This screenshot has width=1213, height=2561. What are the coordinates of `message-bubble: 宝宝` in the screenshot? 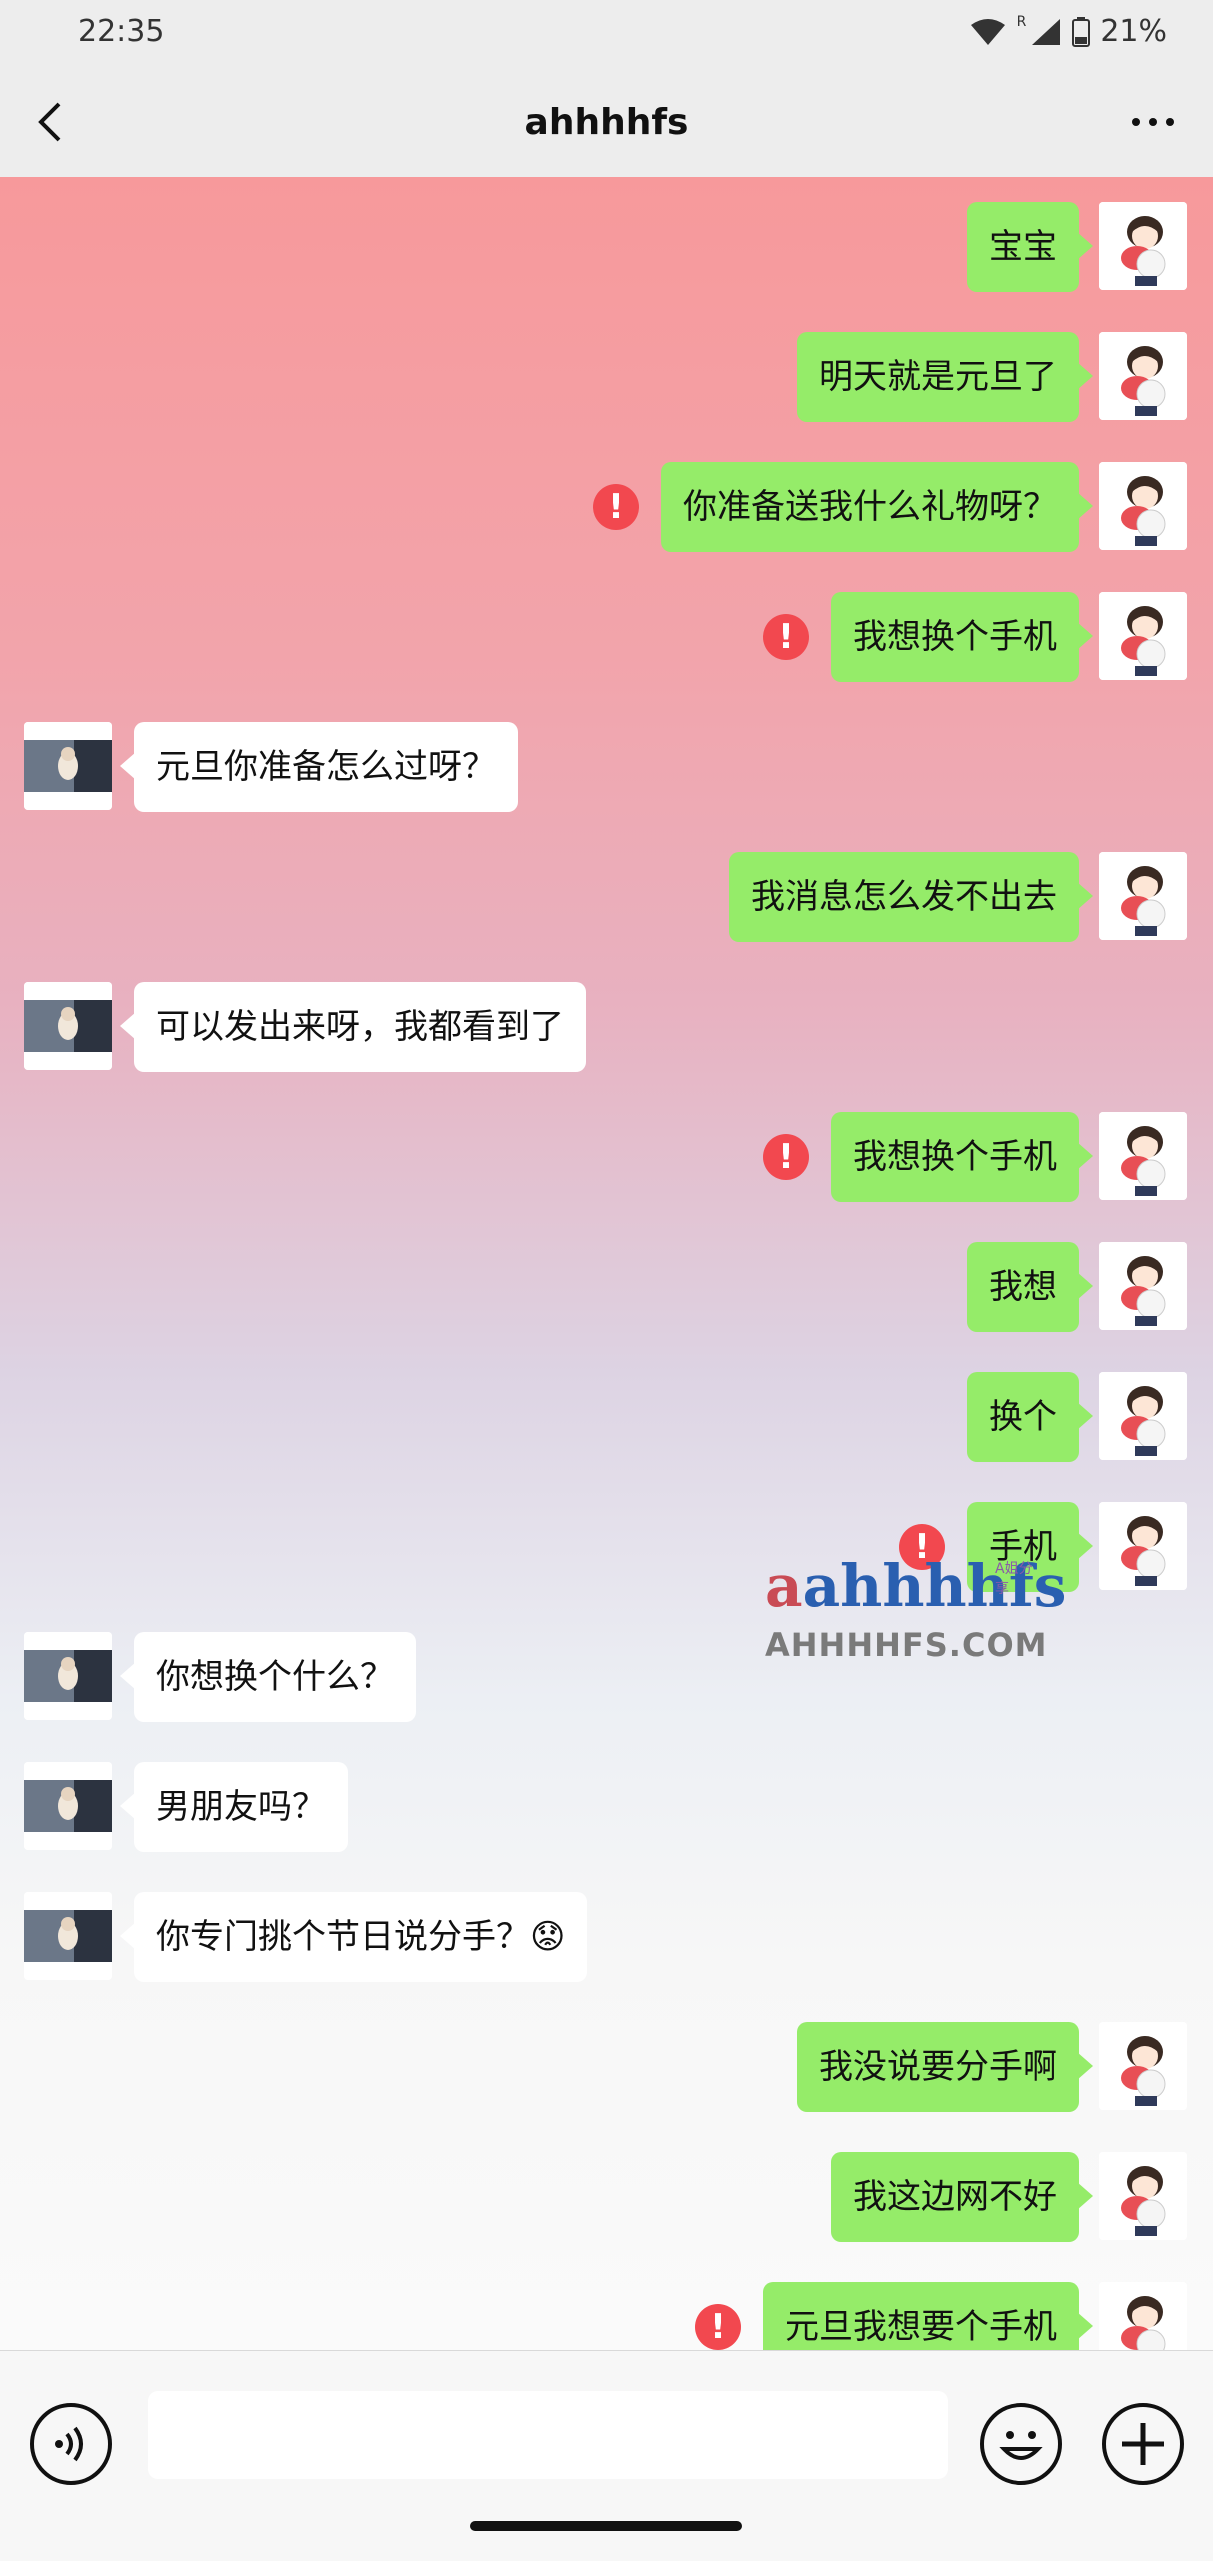 It's located at (1030, 247).